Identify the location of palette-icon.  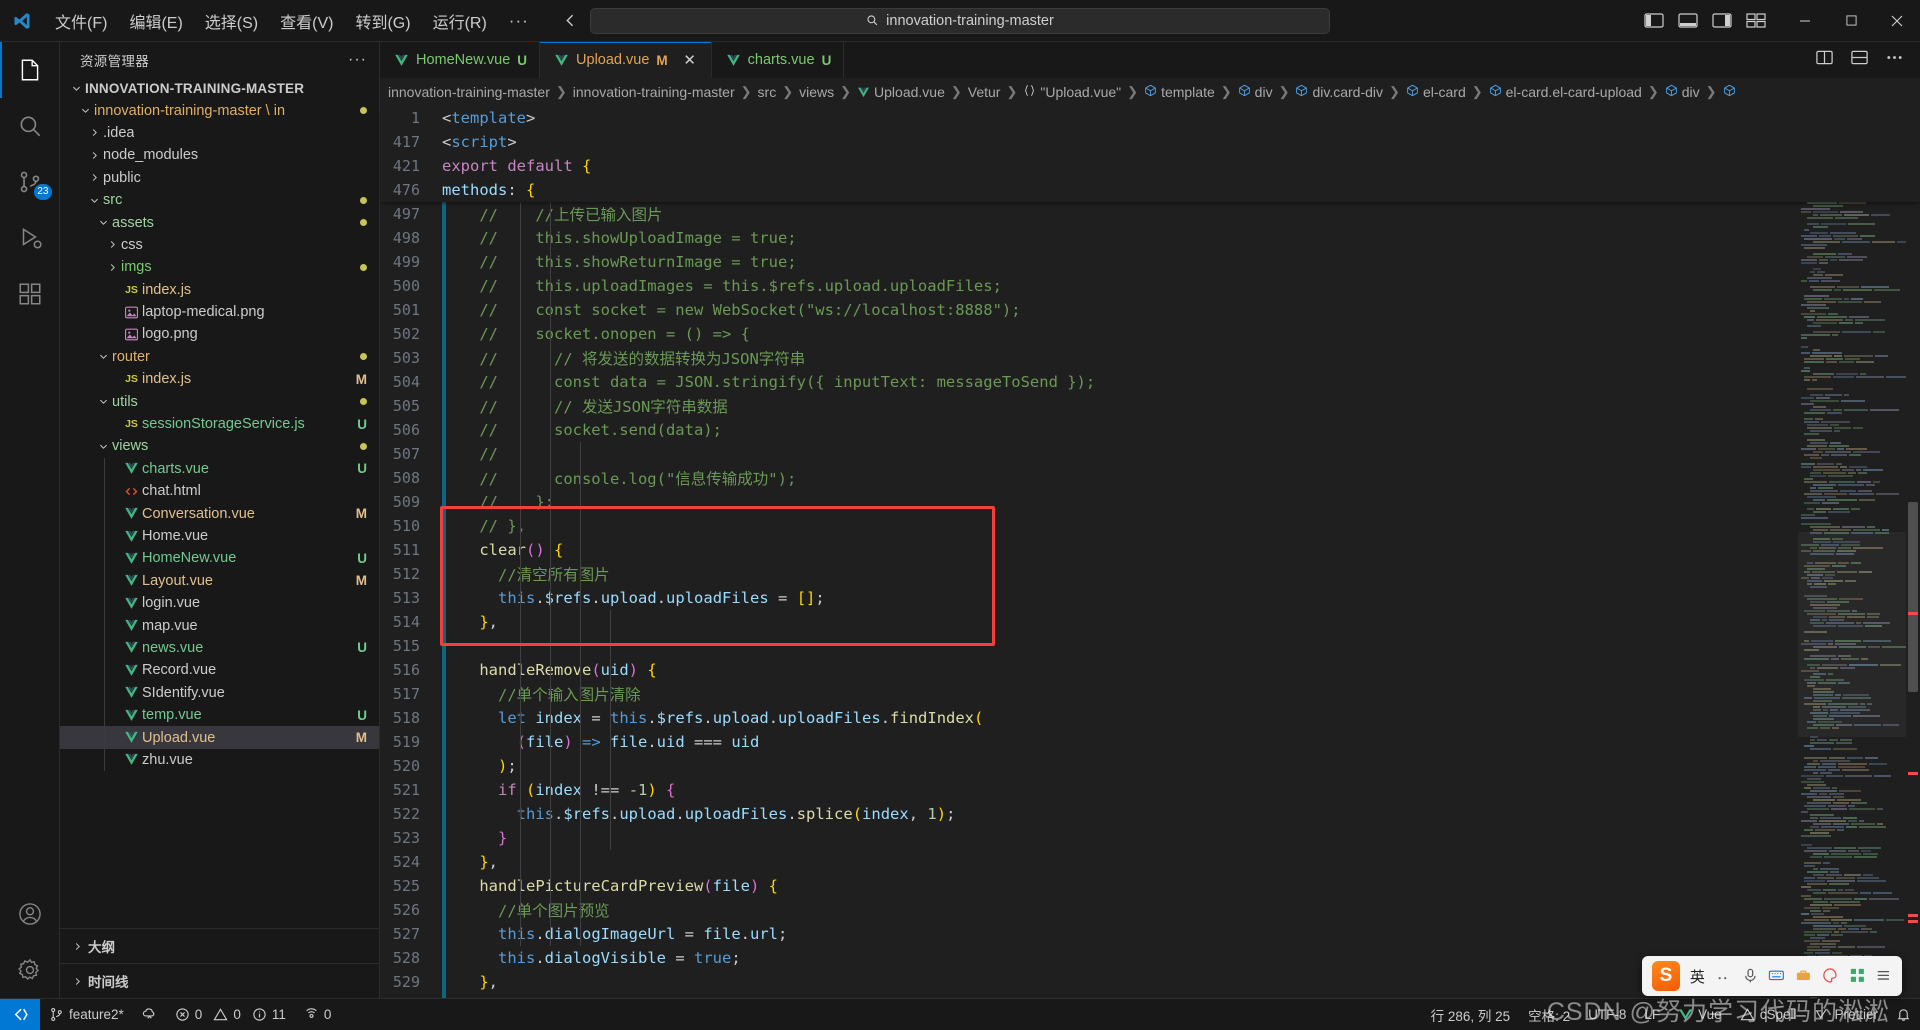
(1830, 976).